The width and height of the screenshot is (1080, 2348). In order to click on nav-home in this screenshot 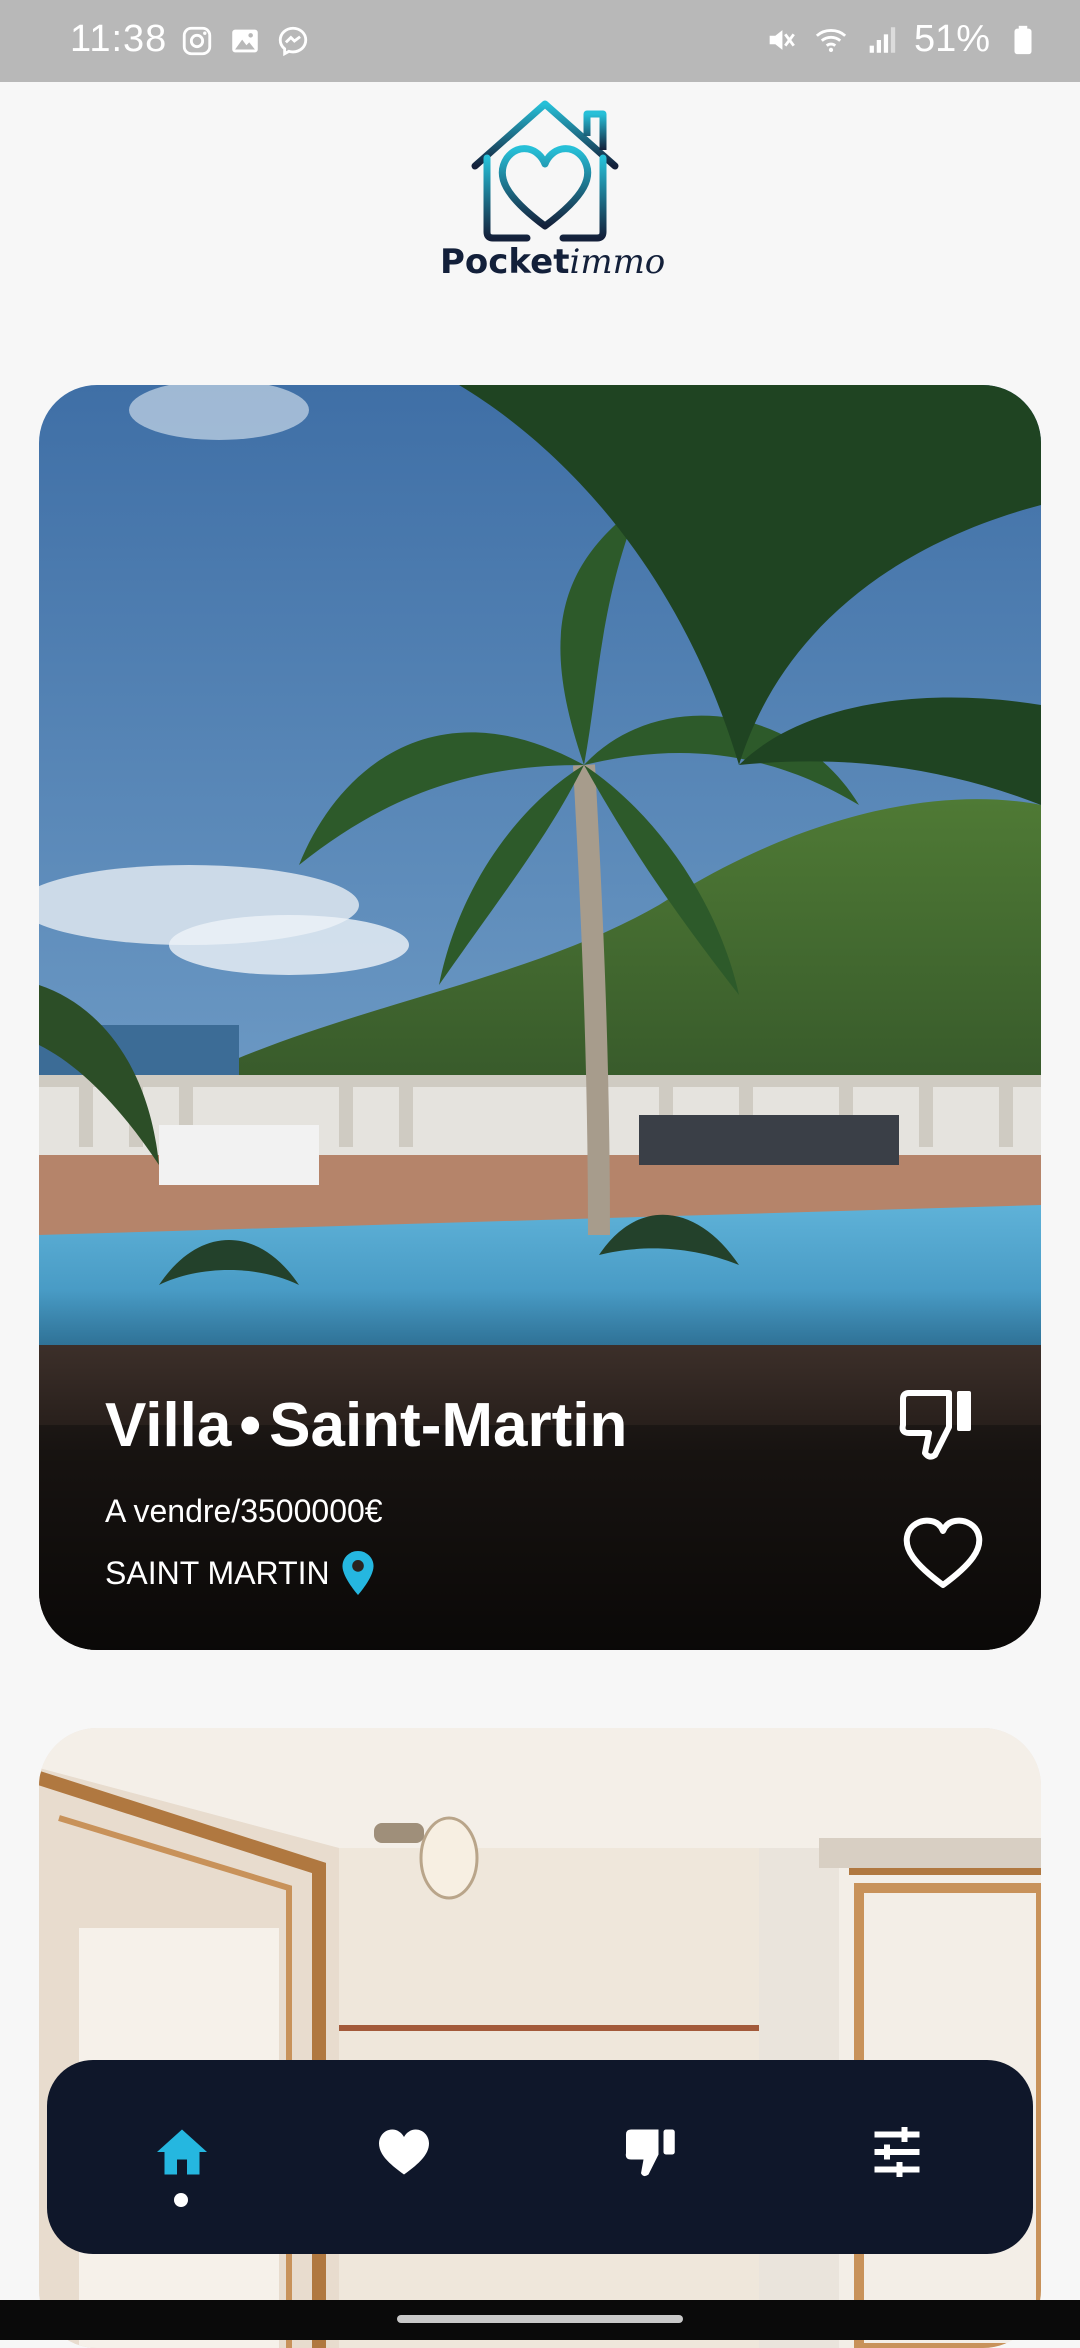, I will do `click(182, 2152)`.